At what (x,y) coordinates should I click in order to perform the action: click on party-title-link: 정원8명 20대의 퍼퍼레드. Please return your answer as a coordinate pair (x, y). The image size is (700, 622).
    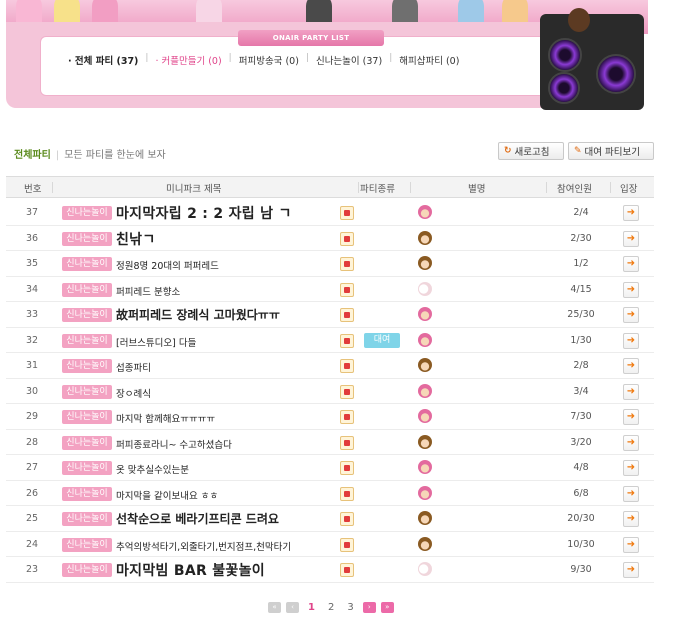
    Looking at the image, I should click on (167, 265).